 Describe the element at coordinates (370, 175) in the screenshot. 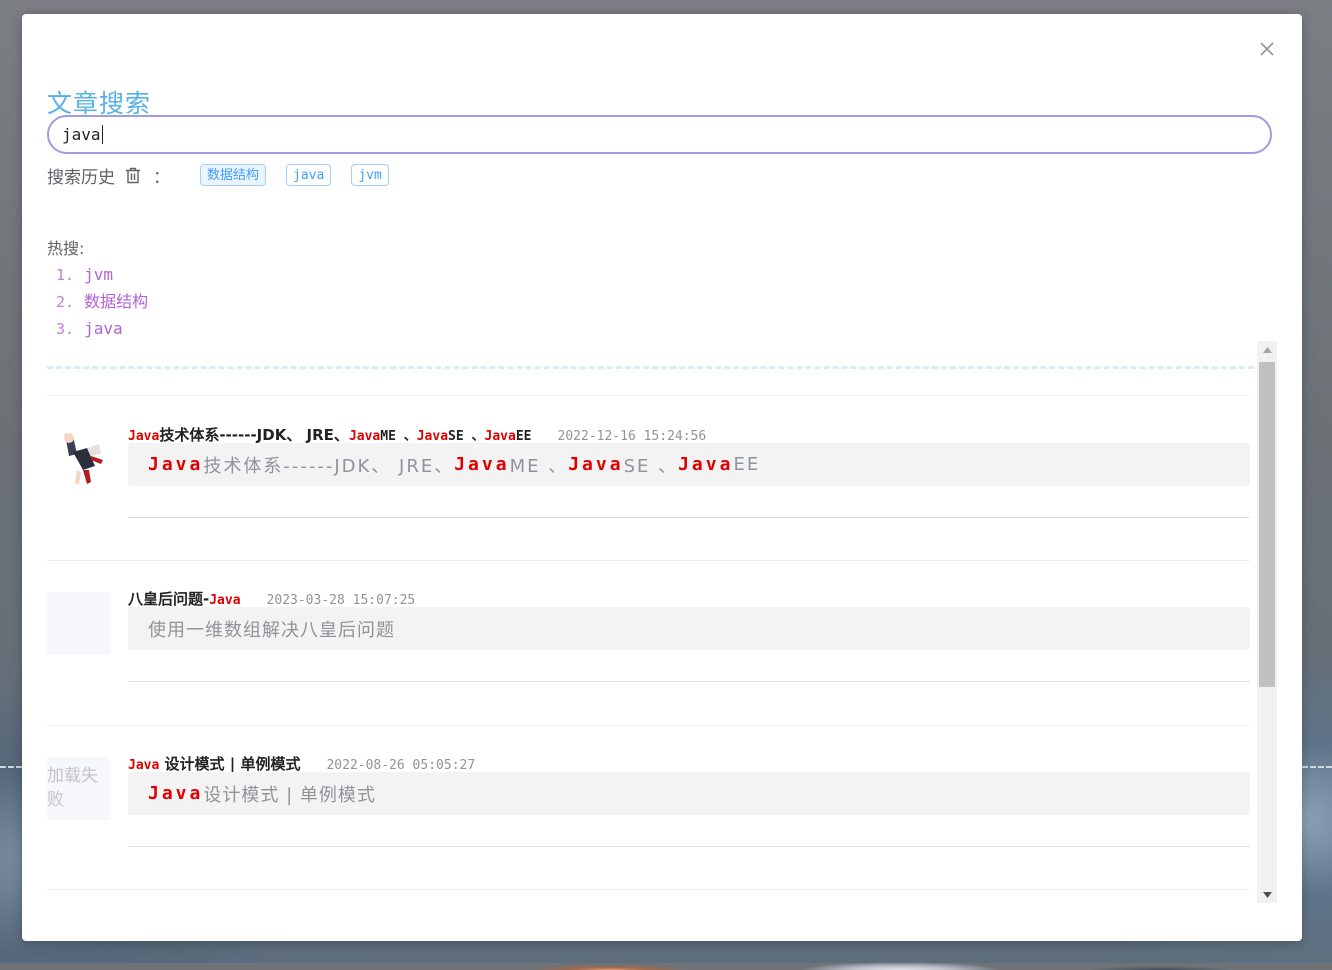

I see `history-tag: jvm` at that location.